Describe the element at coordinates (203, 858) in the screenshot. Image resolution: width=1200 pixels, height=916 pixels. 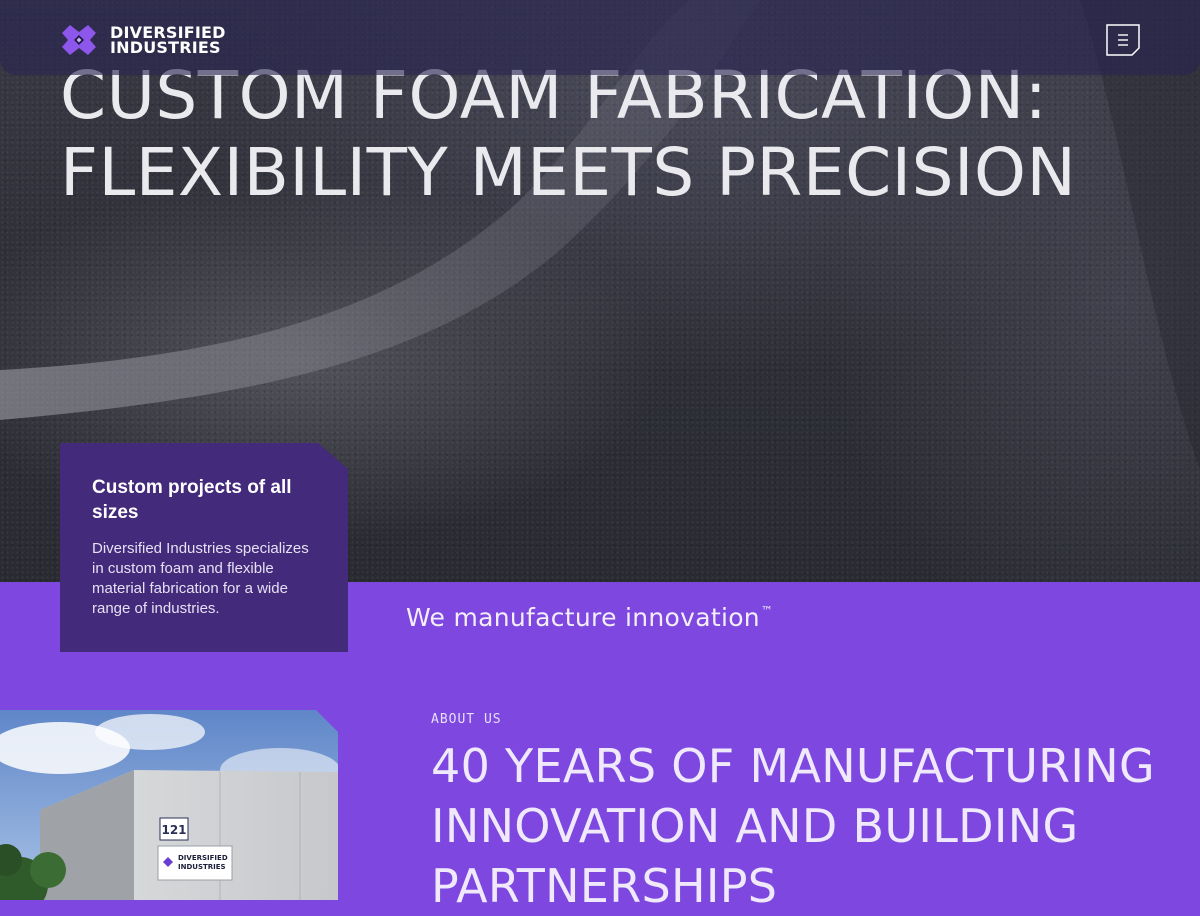
I see `building-sign-line-1: DIVERSIFIED` at that location.